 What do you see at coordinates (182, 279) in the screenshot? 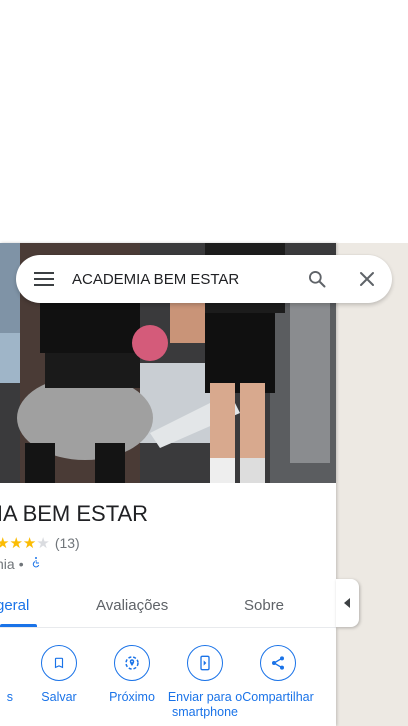
I see `search-input: ACADEMIA BEM ESTAR` at bounding box center [182, 279].